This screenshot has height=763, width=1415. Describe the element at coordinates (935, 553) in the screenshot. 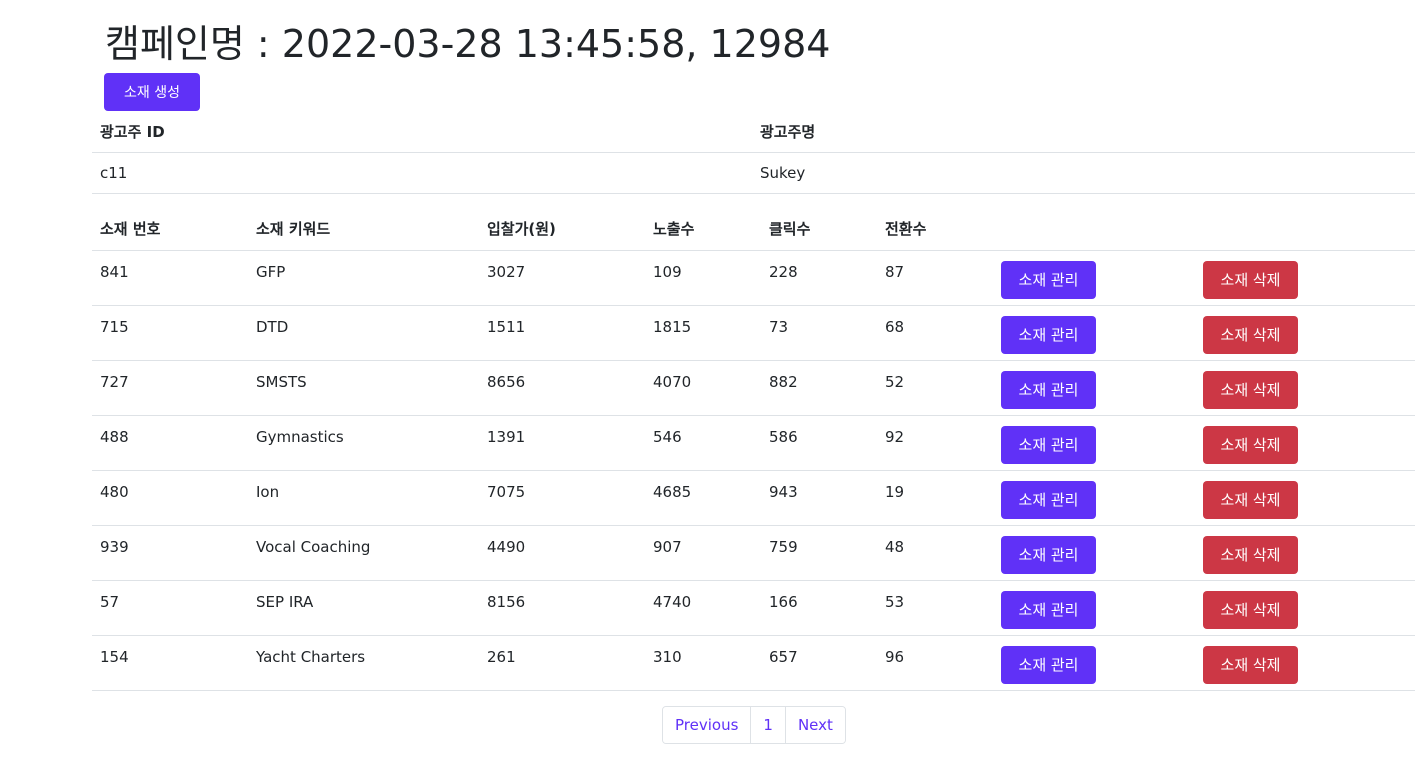

I see `cell-conversions: 48` at that location.